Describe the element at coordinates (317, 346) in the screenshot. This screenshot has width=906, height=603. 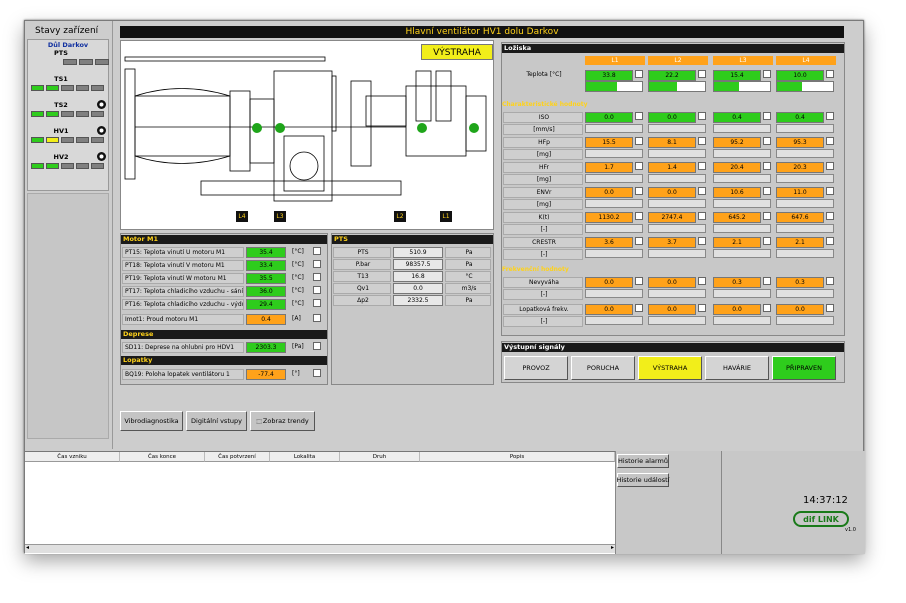
I see `deprese-checkbox` at that location.